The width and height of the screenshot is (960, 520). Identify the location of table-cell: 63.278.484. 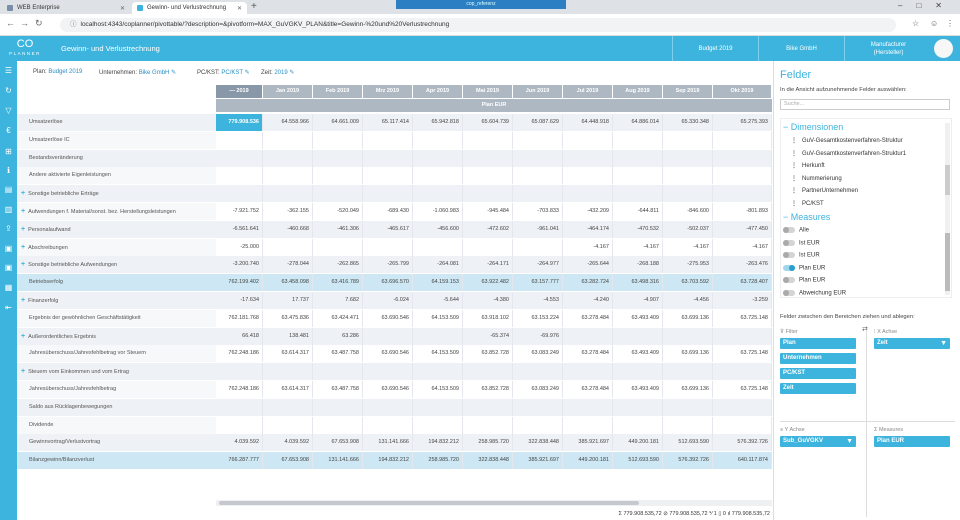
(588, 354).